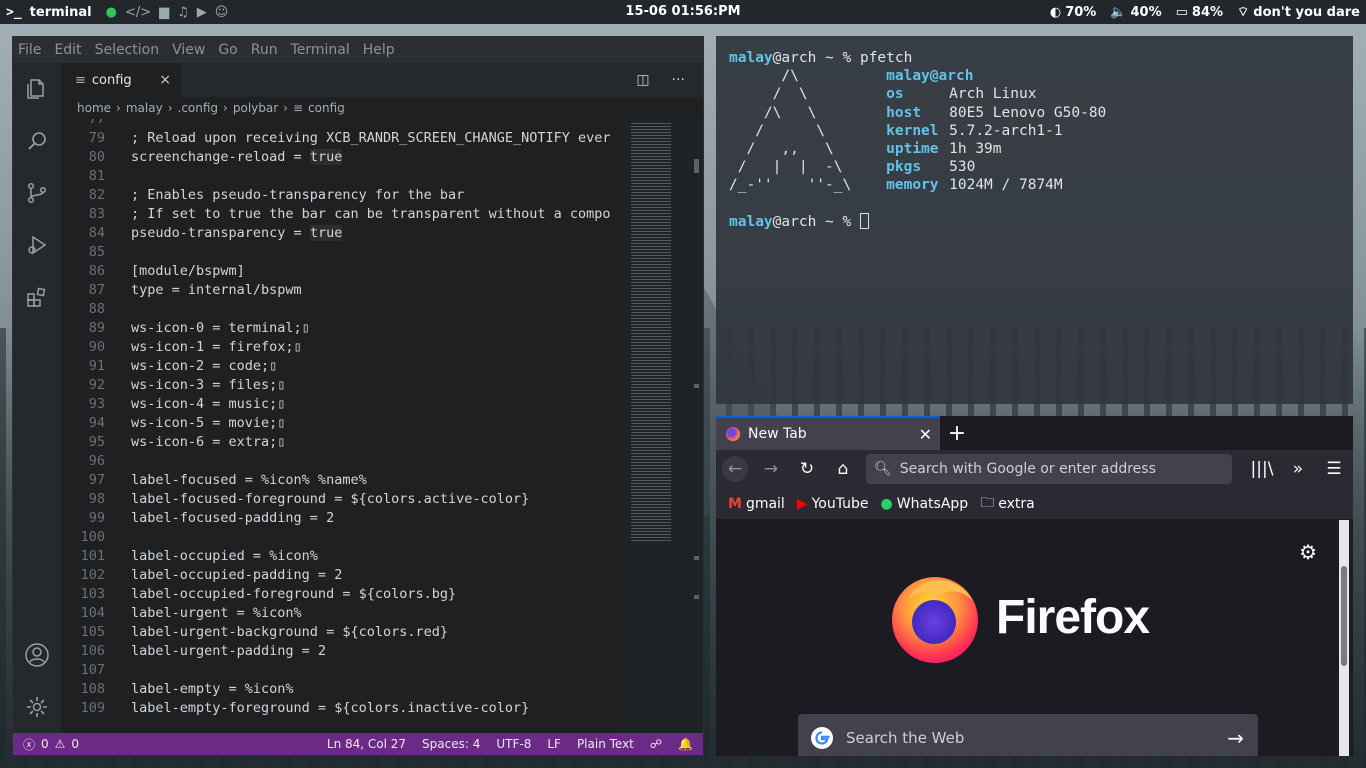 The height and width of the screenshot is (768, 1366). What do you see at coordinates (144, 108) in the screenshot?
I see `breadcrumb-item: malay` at bounding box center [144, 108].